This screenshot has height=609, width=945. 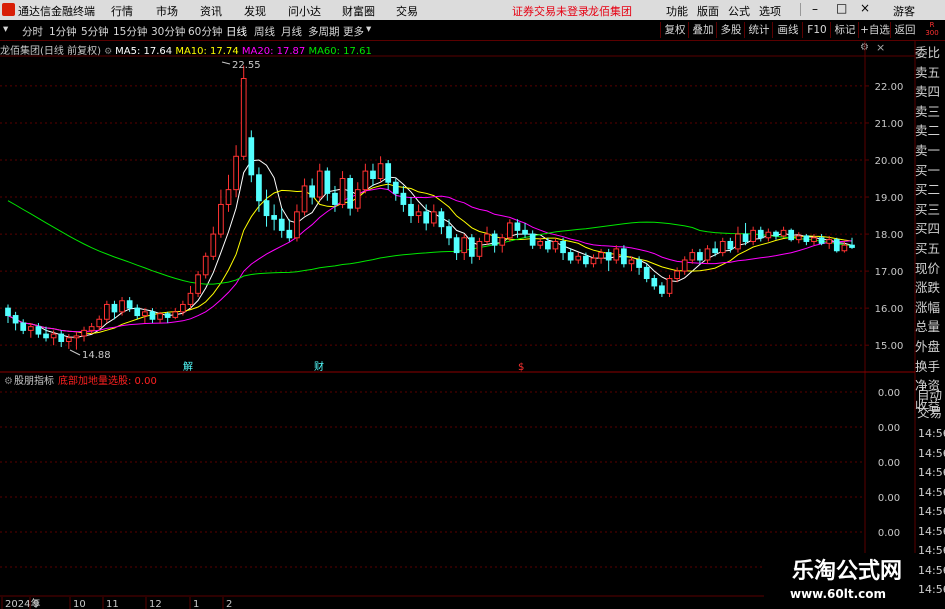 I want to click on marker-jie: 解, so click(x=188, y=366).